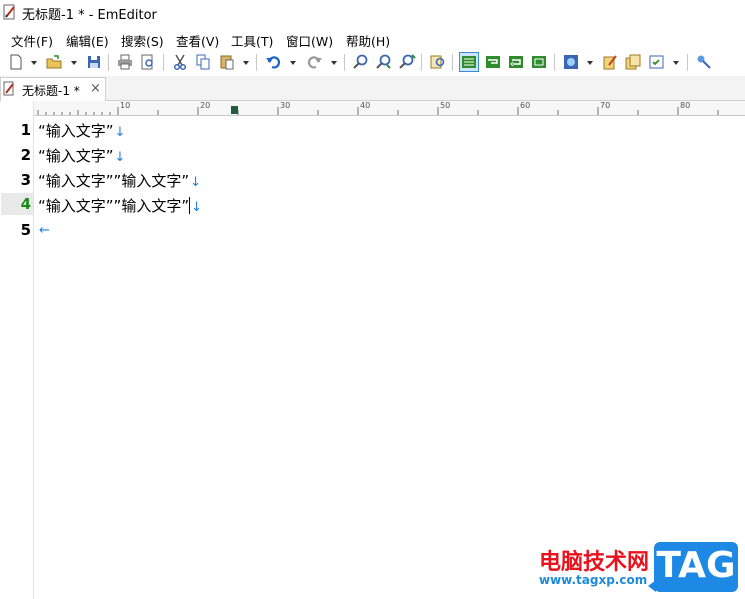 The height and width of the screenshot is (599, 745). What do you see at coordinates (378, 111) in the screenshot?
I see `ruler-ticks` at bounding box center [378, 111].